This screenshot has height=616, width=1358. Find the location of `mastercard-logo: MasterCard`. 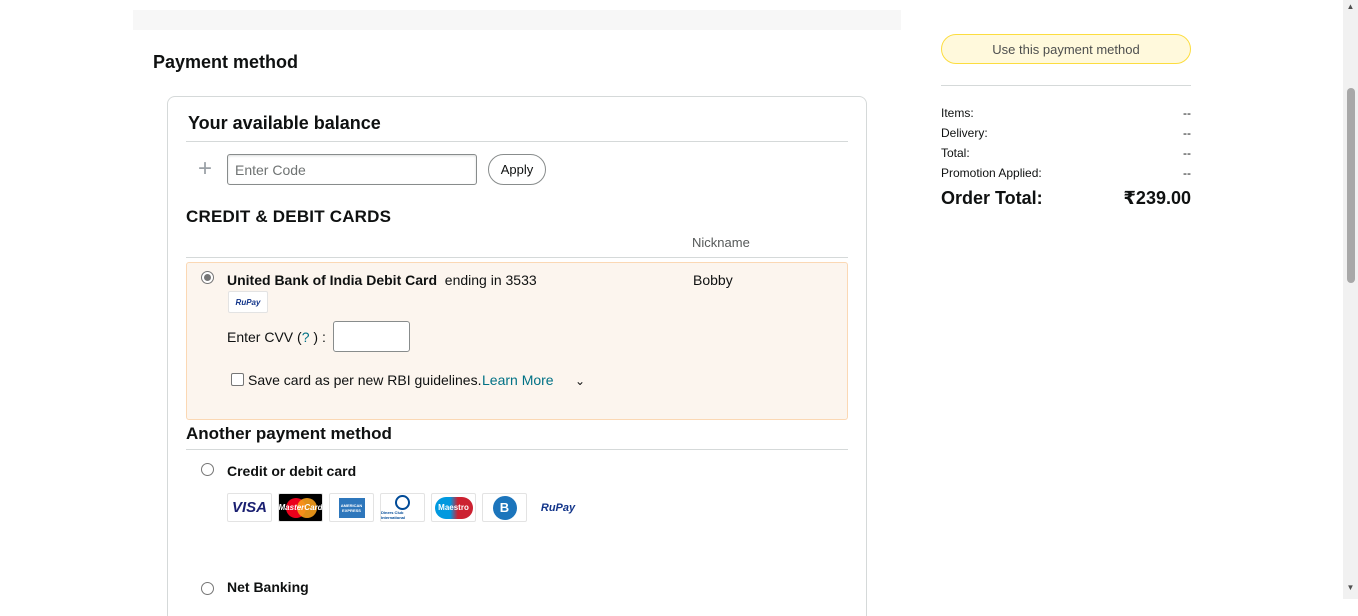

mastercard-logo: MasterCard is located at coordinates (300, 507).